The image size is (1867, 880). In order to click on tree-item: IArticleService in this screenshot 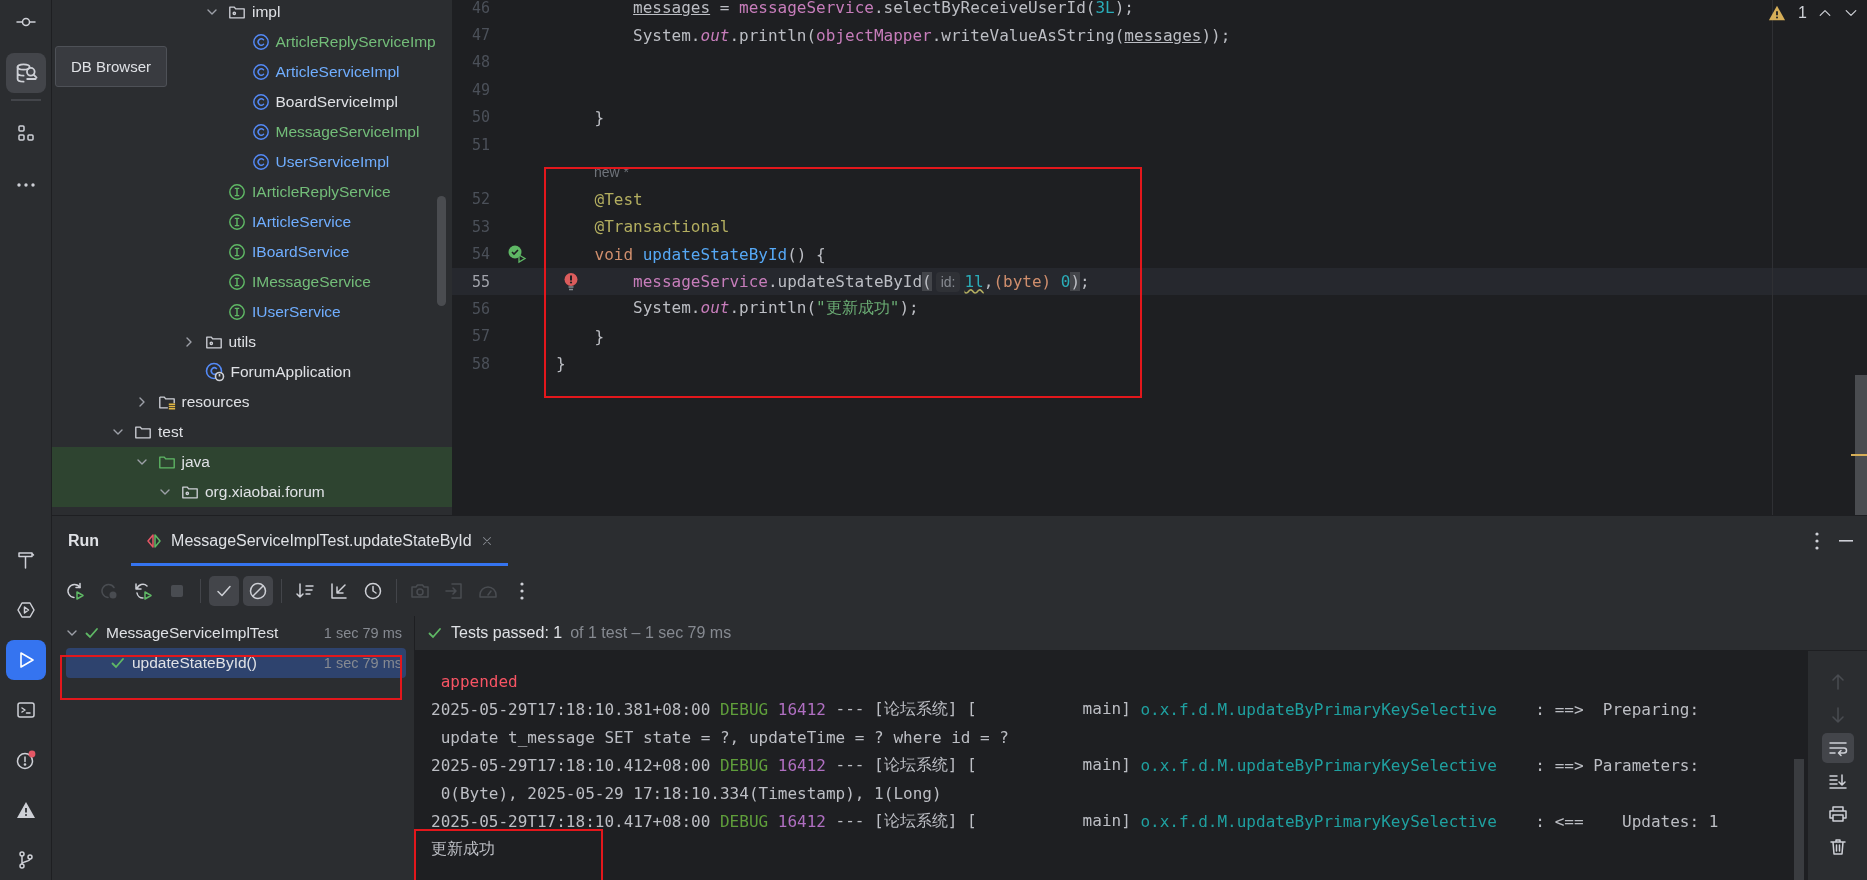, I will do `click(278, 222)`.